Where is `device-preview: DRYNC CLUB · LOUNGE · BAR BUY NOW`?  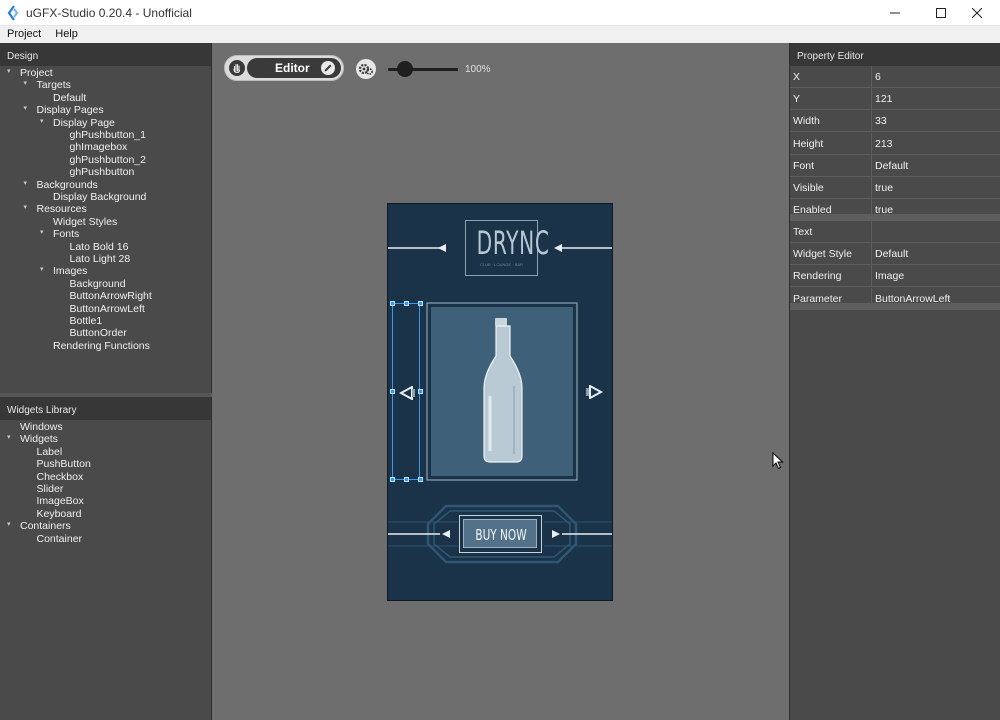 device-preview: DRYNC CLUB · LOUNGE · BAR BUY NOW is located at coordinates (500, 402).